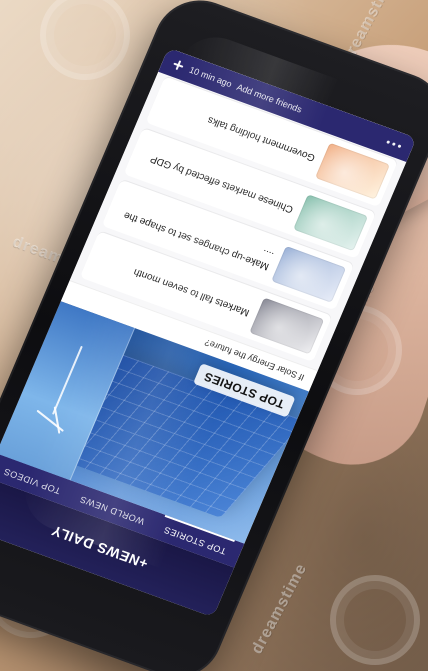 The width and height of the screenshot is (428, 671). Describe the element at coordinates (178, 65) in the screenshot. I see `plus-icon` at that location.